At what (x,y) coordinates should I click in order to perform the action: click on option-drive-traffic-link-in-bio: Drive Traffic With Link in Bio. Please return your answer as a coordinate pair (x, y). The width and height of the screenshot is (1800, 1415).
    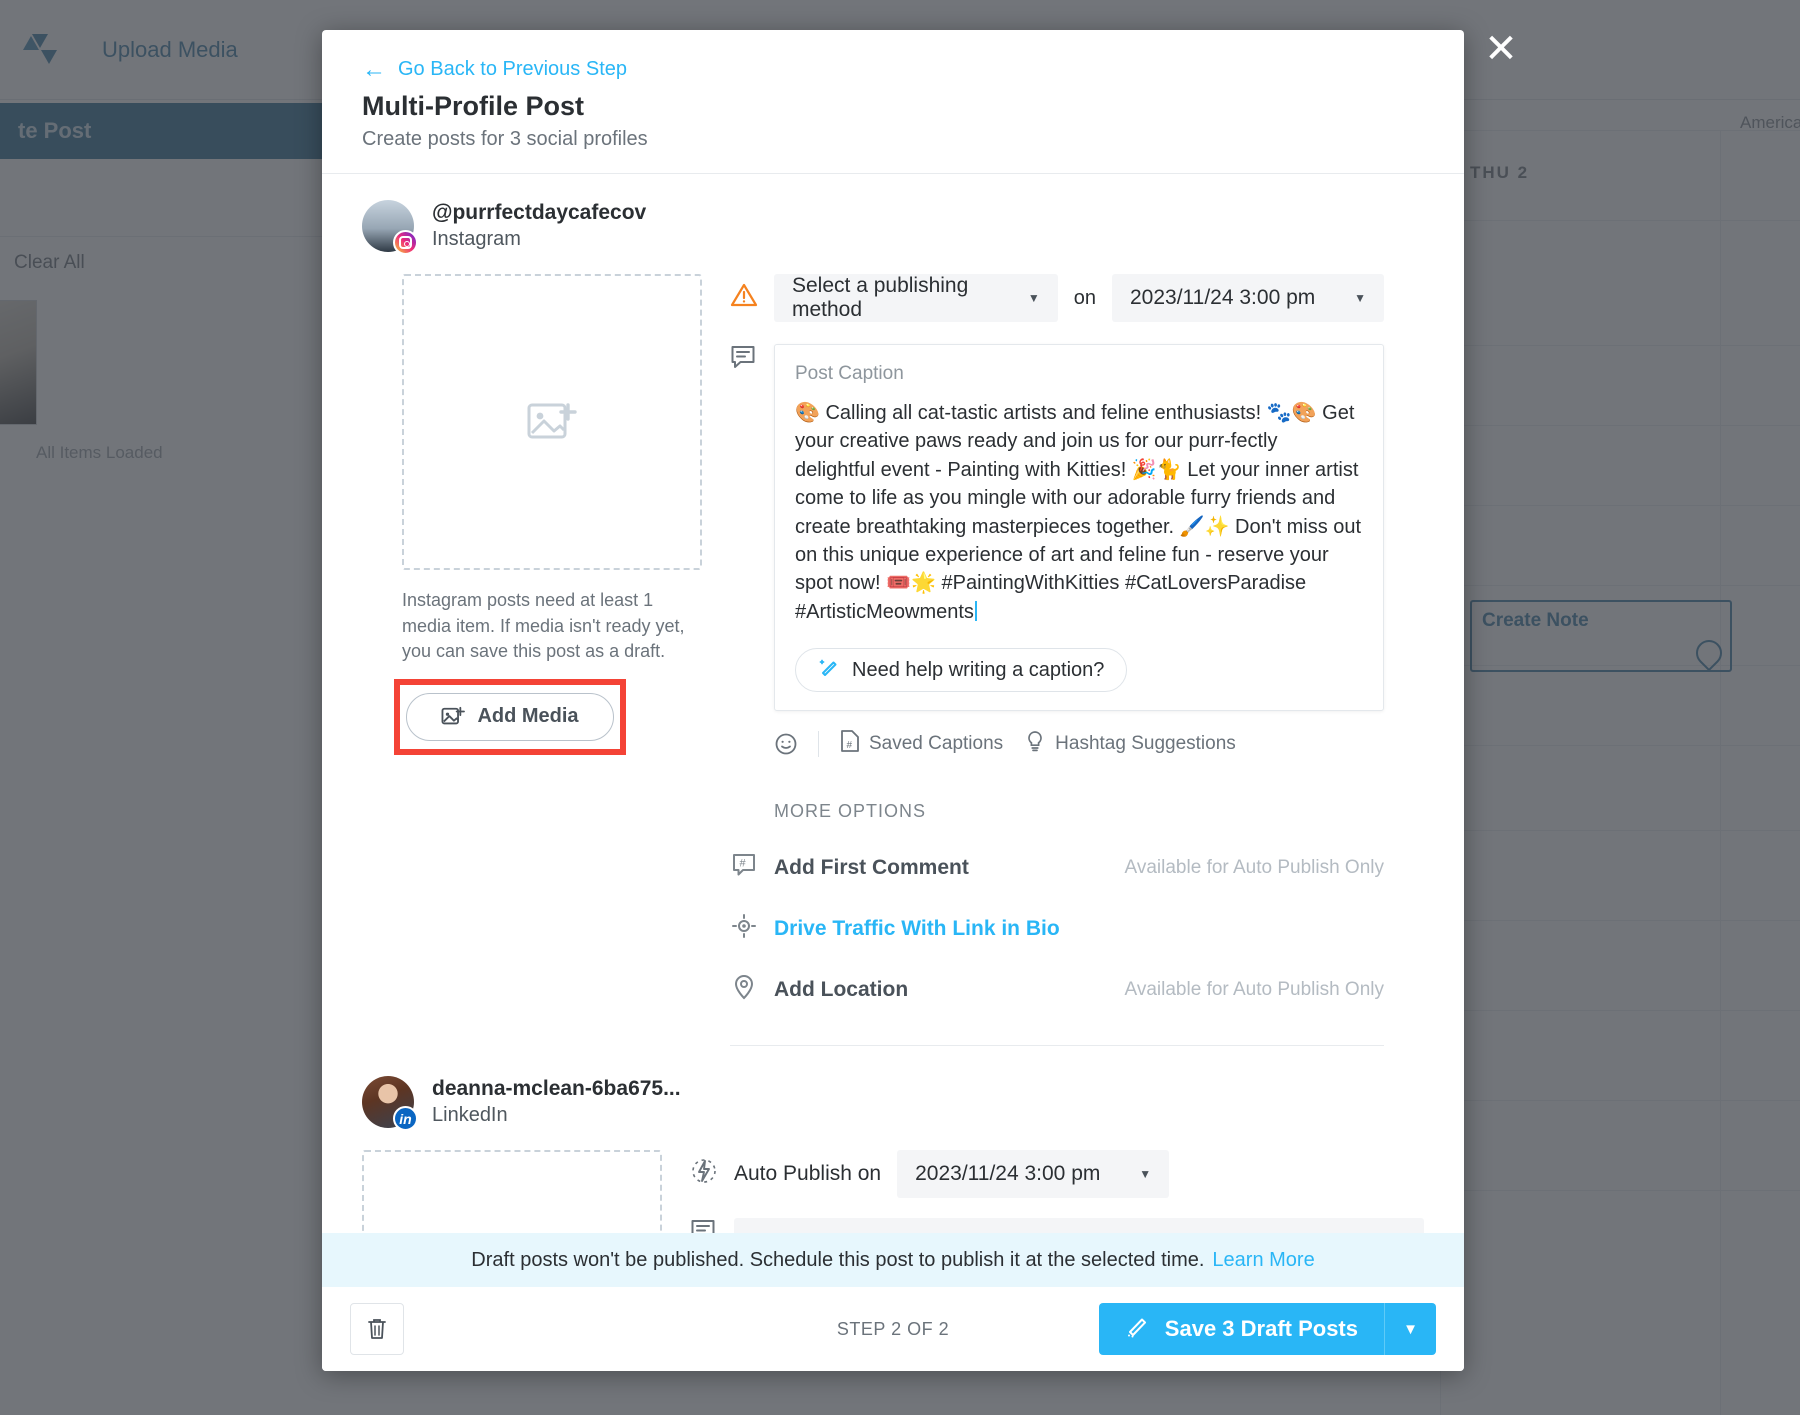
    Looking at the image, I should click on (1057, 928).